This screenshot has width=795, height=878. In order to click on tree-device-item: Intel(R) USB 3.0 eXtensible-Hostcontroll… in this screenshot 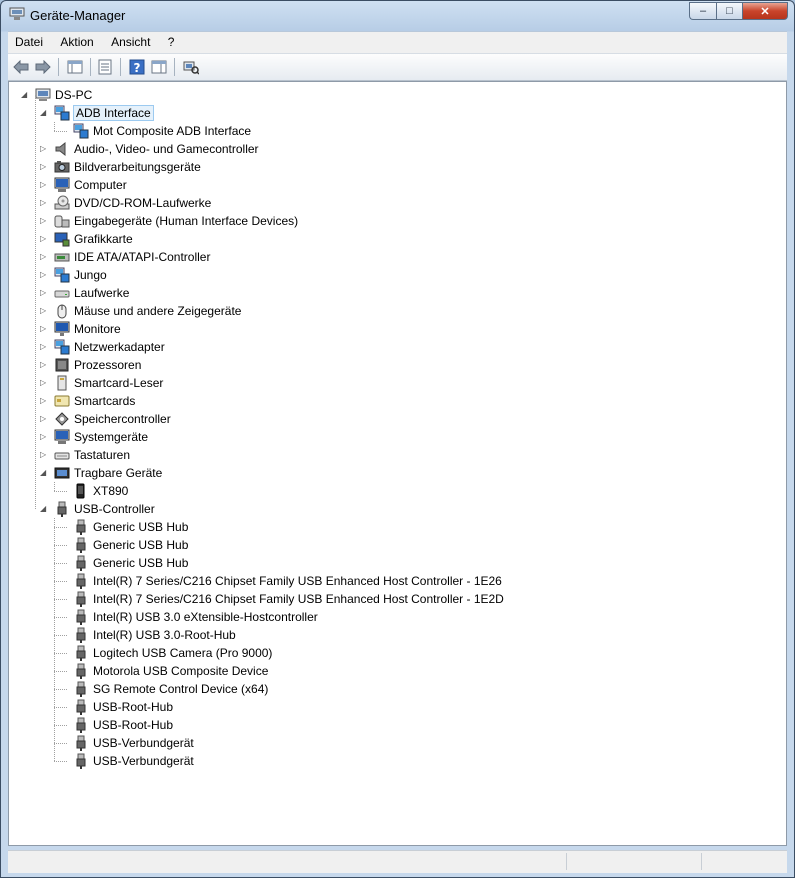, I will do `click(195, 617)`.